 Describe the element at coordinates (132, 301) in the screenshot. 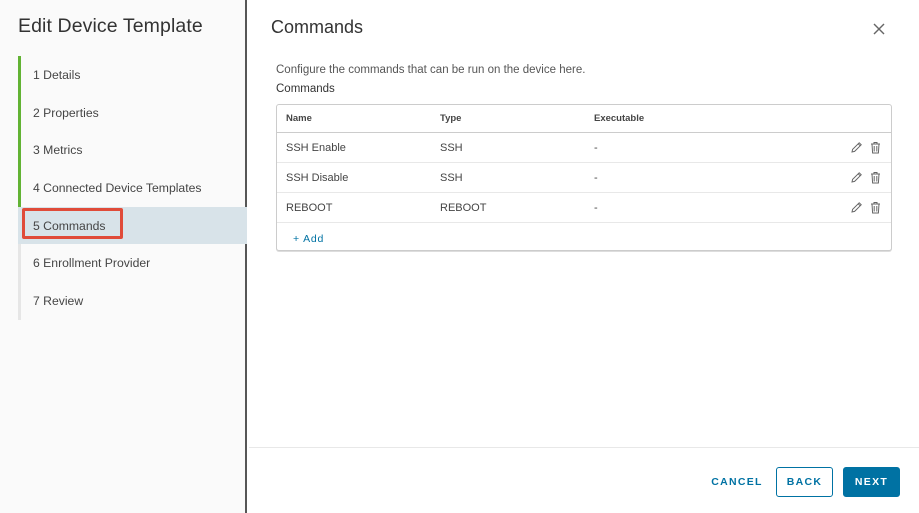

I see `step-review: 7 Review` at that location.